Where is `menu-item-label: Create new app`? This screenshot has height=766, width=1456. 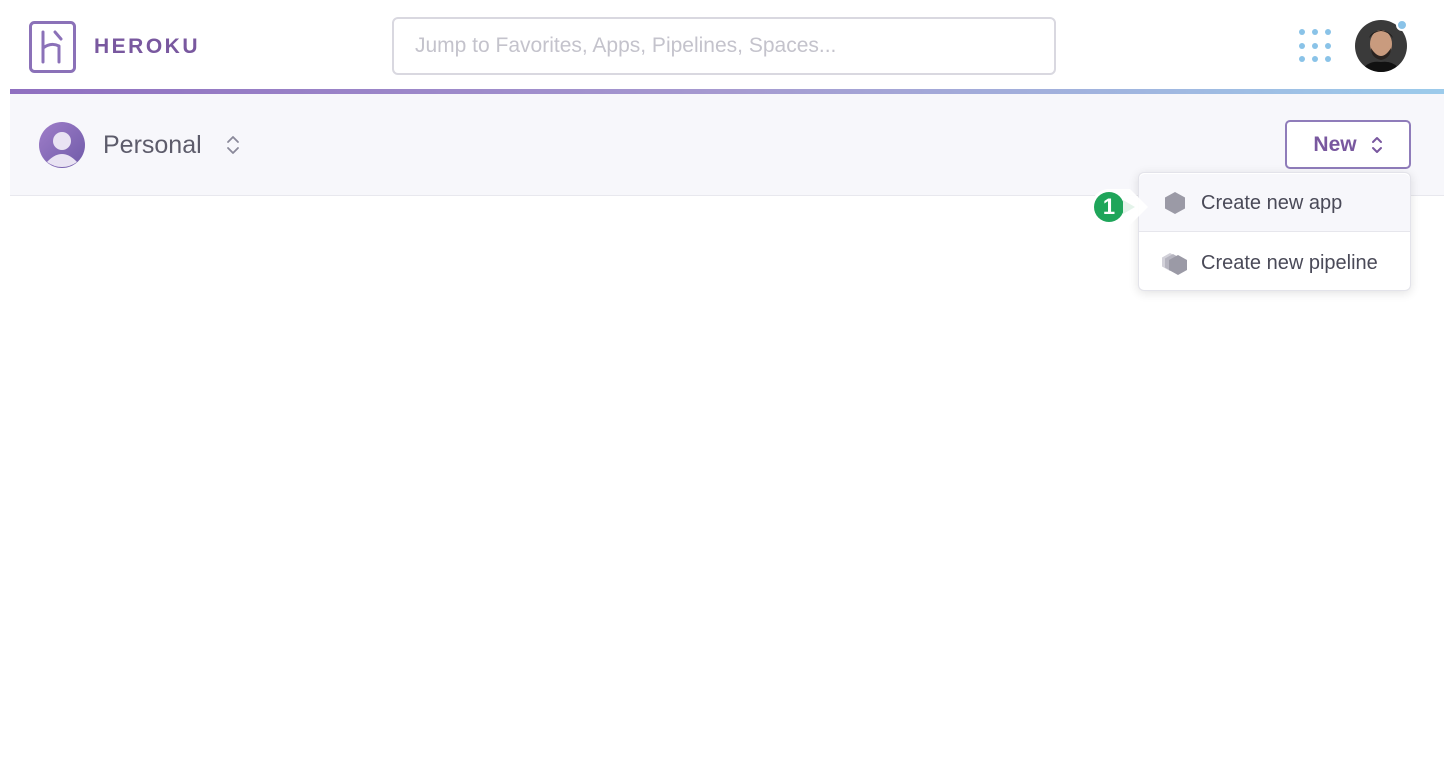
menu-item-label: Create new app is located at coordinates (1272, 202).